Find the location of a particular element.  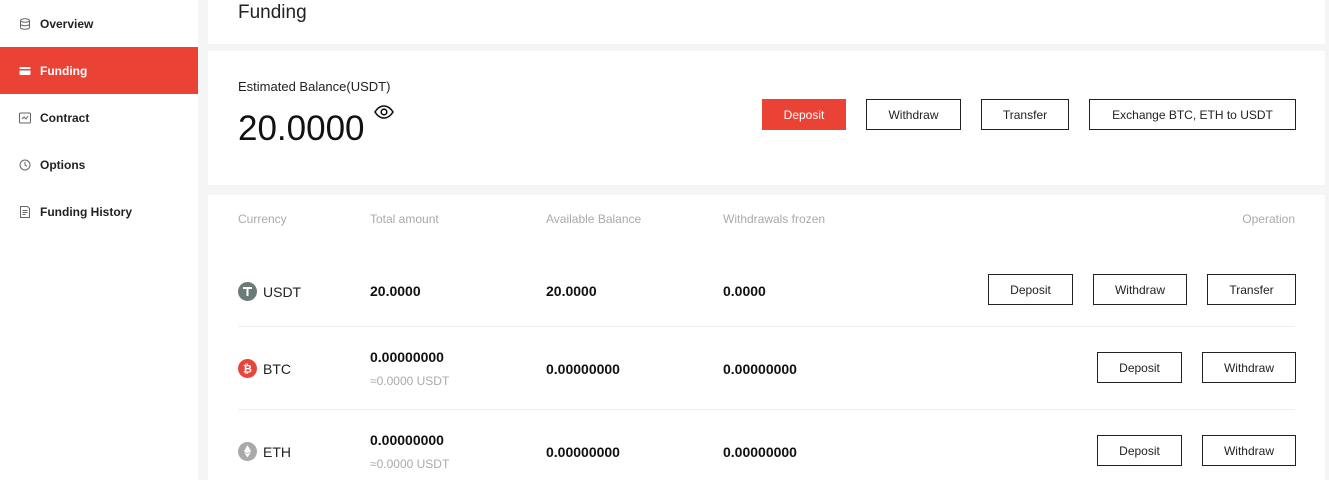

sidebar-item-label: Overview is located at coordinates (67, 23).